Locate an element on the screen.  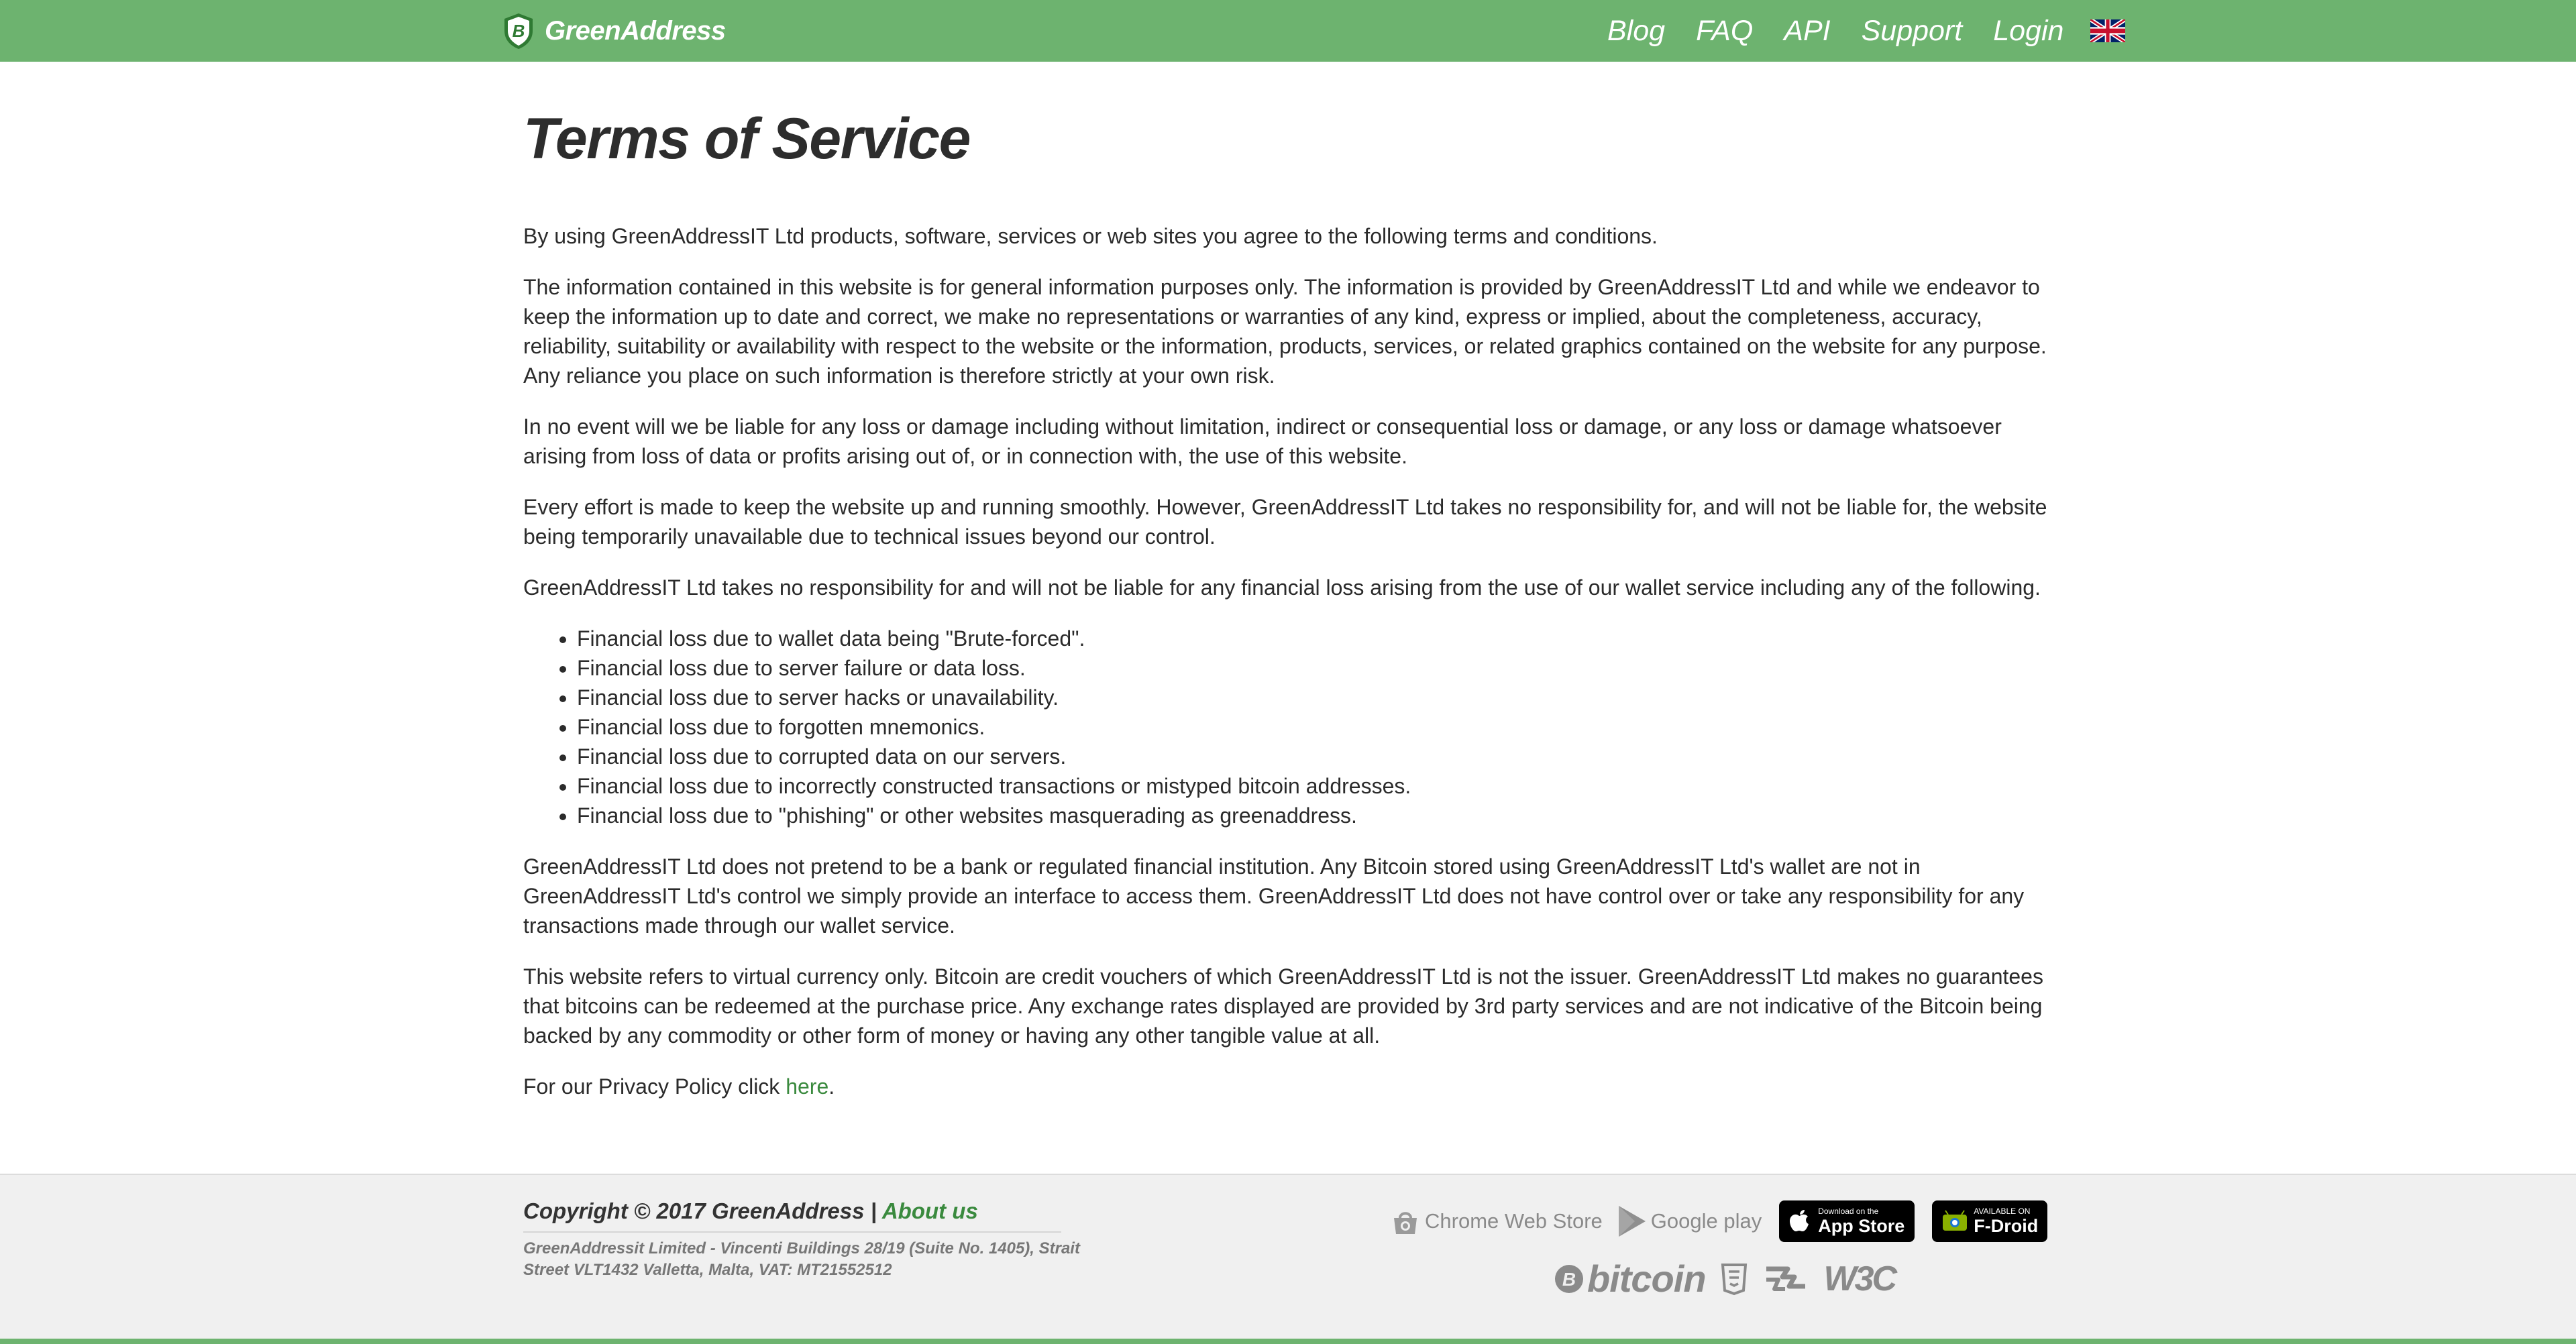
chrome-web-store-label: Chrome Web Store is located at coordinates (1514, 1221).